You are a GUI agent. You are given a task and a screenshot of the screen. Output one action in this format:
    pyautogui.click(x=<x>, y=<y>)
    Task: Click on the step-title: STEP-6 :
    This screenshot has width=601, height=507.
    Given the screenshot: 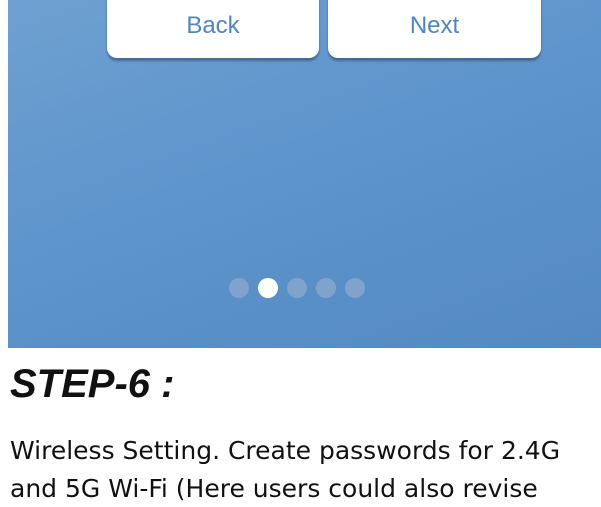 What is the action you would take?
    pyautogui.click(x=92, y=384)
    